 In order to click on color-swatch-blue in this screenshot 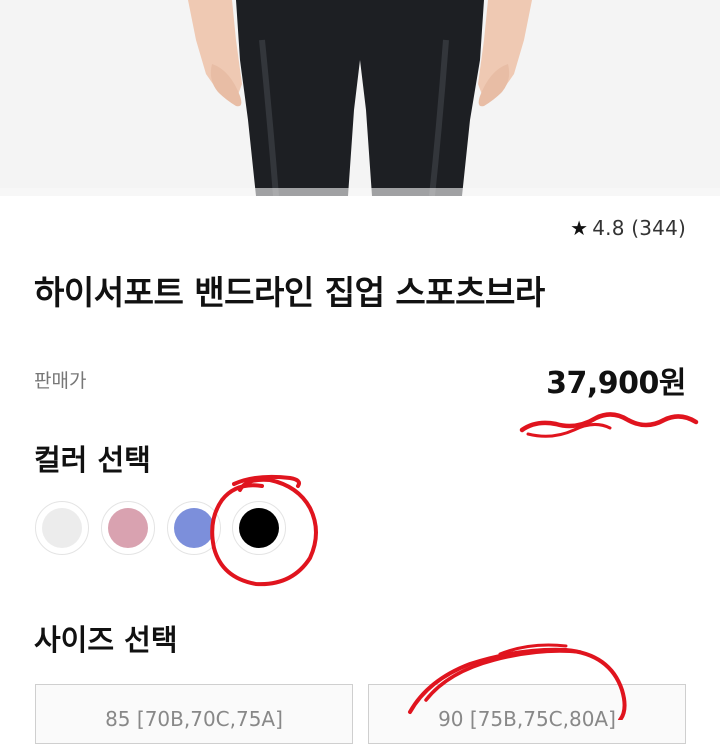, I will do `click(194, 528)`.